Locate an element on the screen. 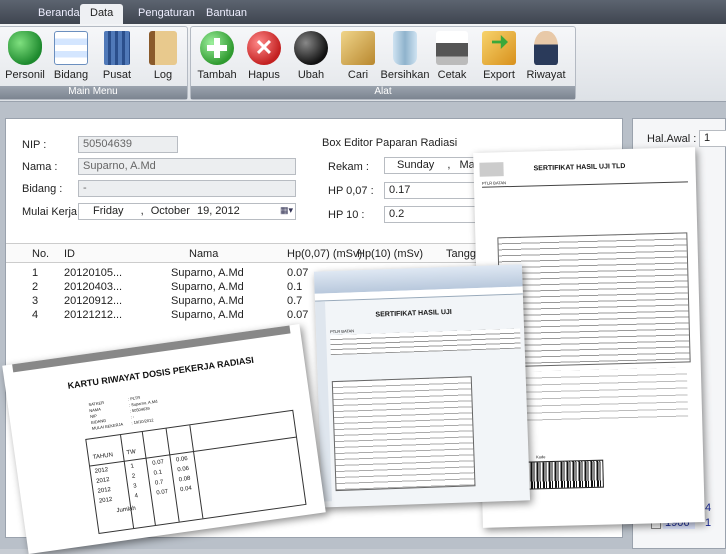 The image size is (726, 554). cetak-button: Cetak is located at coordinates (452, 57).